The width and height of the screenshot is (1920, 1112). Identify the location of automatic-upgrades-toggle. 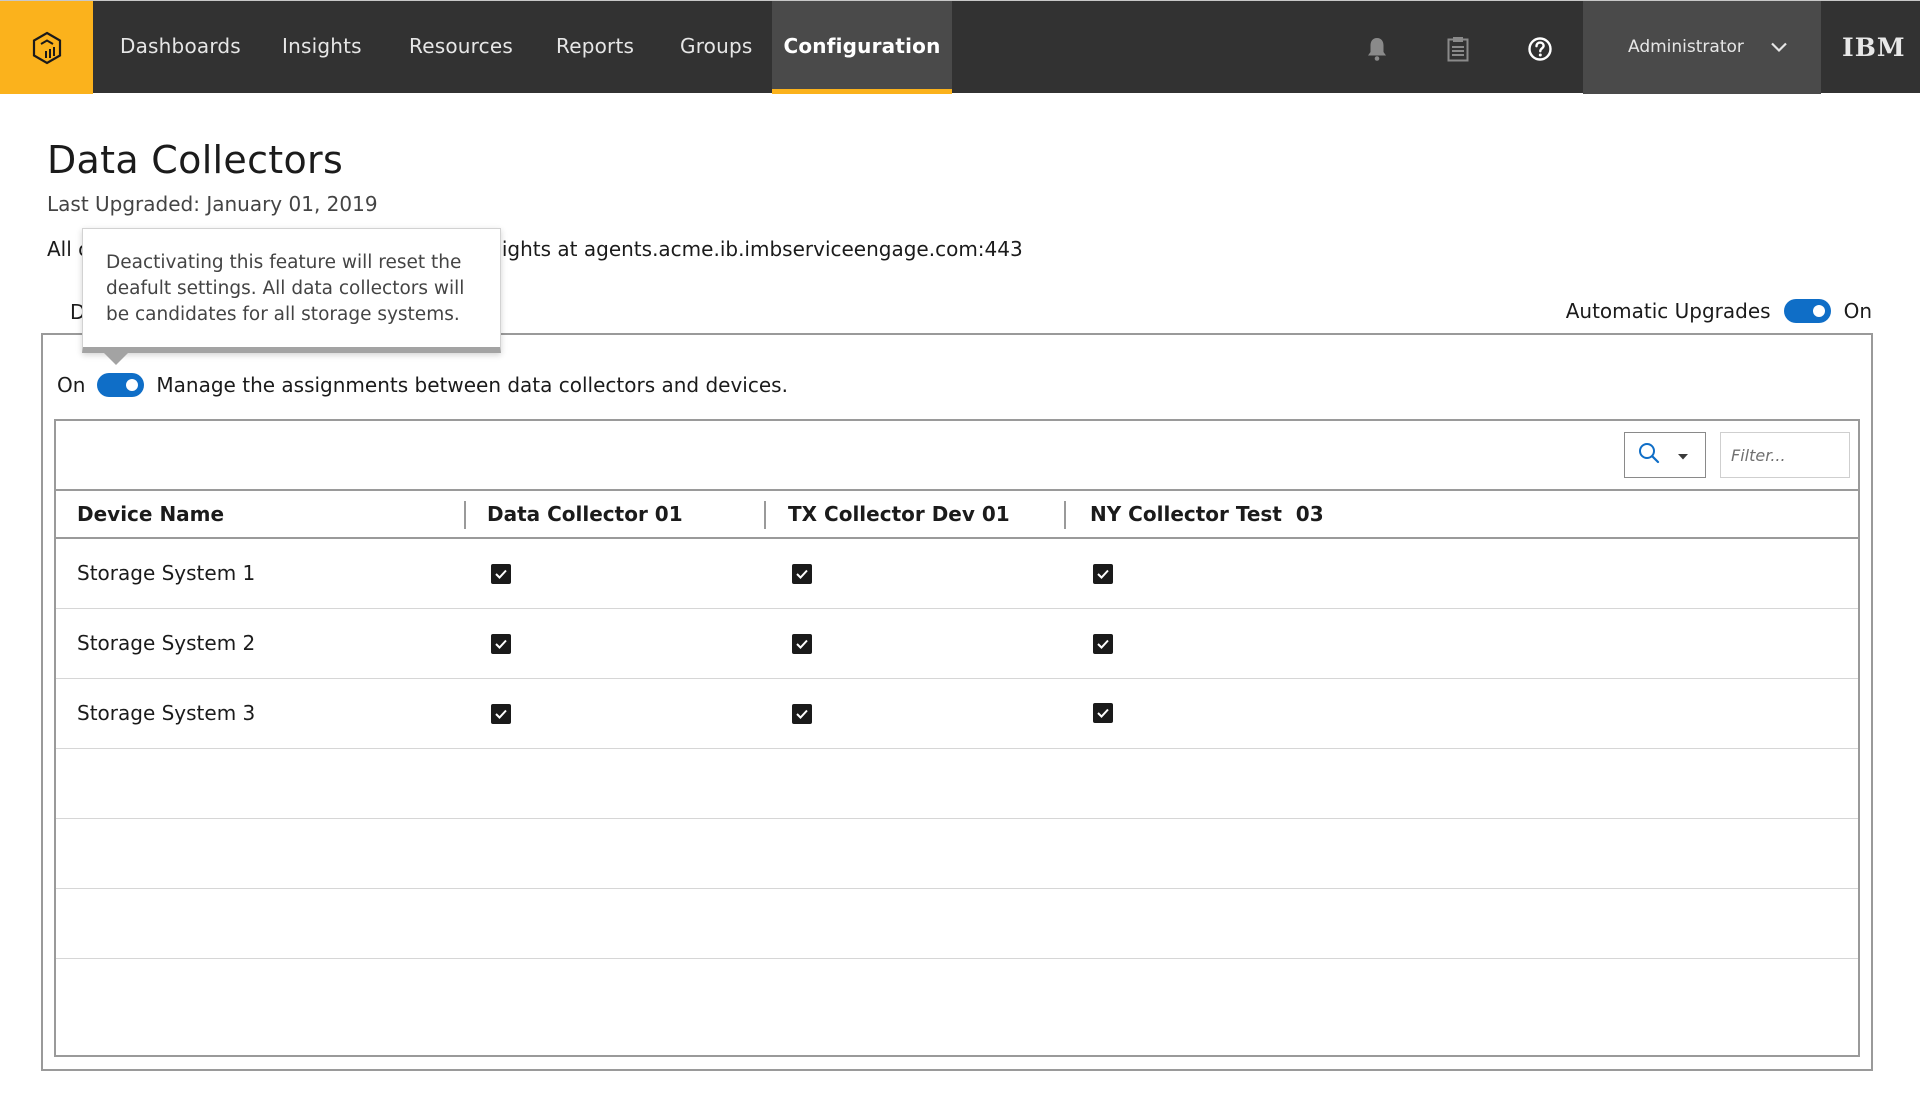
(1807, 311).